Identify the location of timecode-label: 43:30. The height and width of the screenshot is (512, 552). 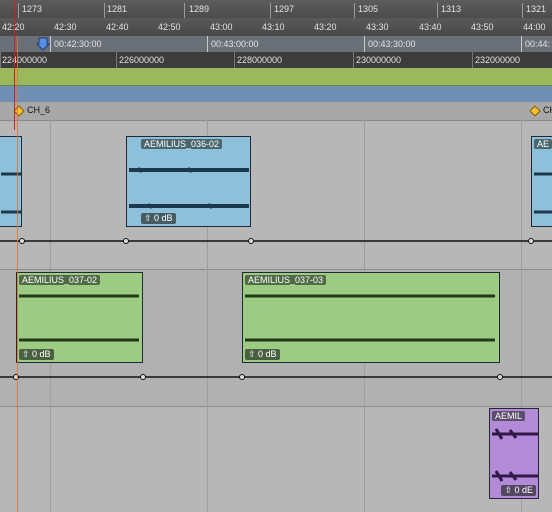
(377, 27).